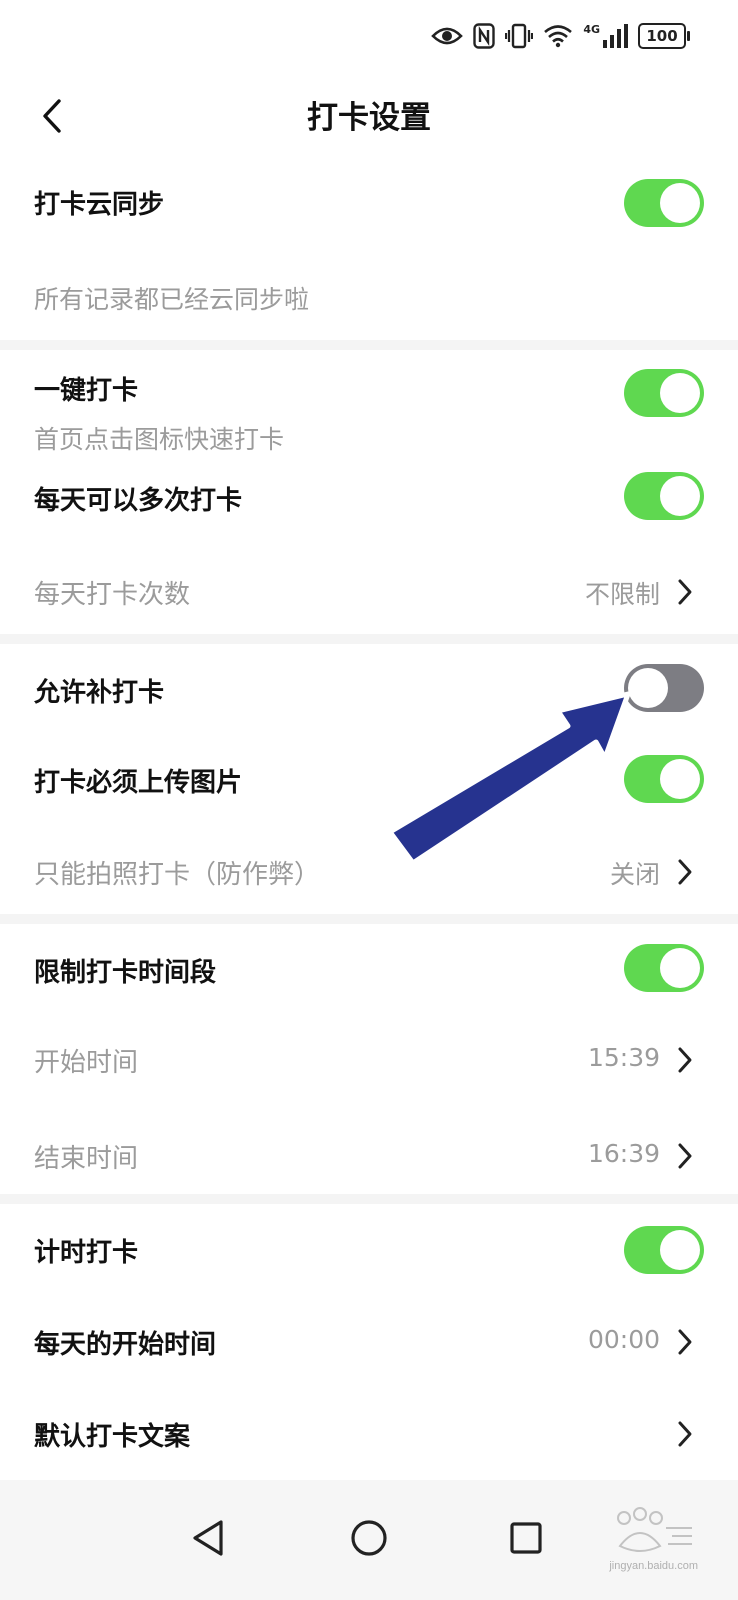  Describe the element at coordinates (369, 500) in the screenshot. I see `multi-per-day-row: 每天可以多次打卡` at that location.